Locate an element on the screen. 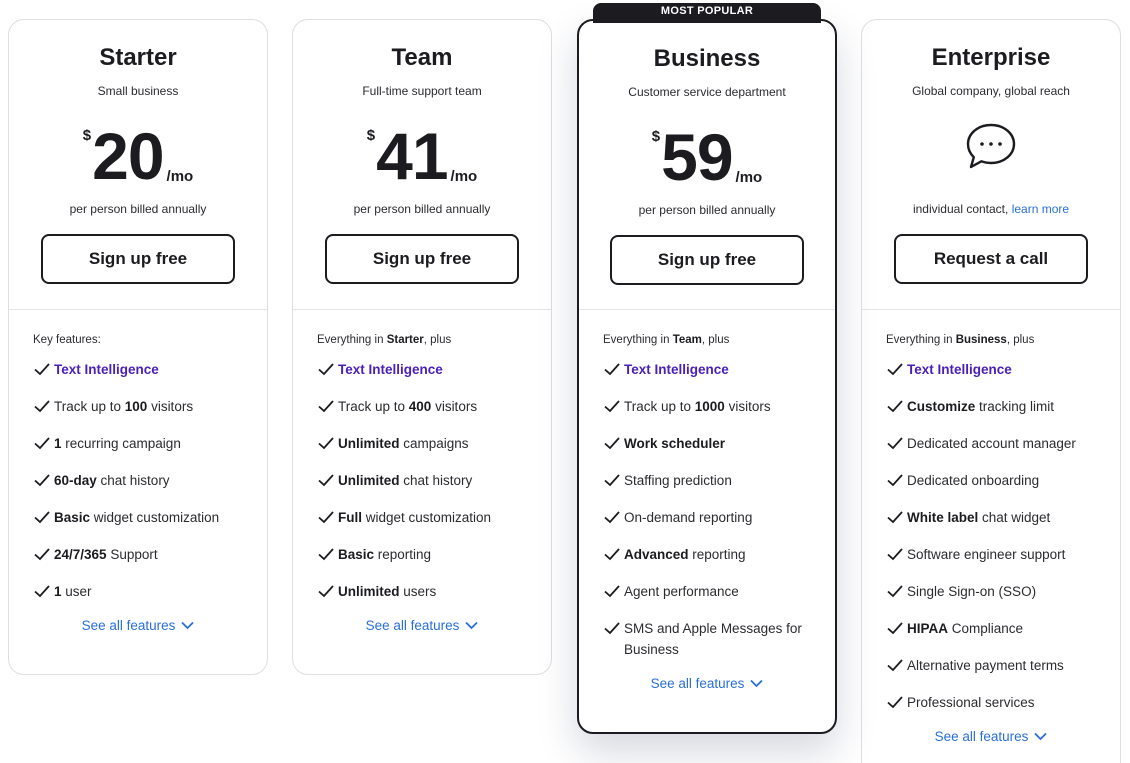 This screenshot has height=763, width=1130. feature-item: On-demand reporting is located at coordinates (707, 517).